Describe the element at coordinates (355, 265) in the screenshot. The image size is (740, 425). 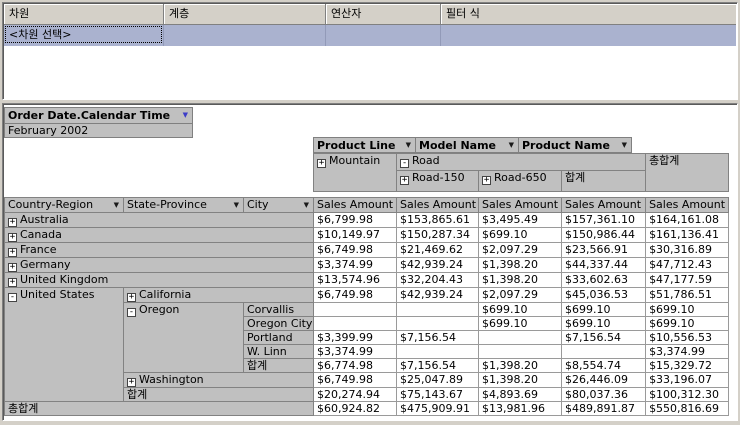
I see `data-cell: $3,374.99` at that location.